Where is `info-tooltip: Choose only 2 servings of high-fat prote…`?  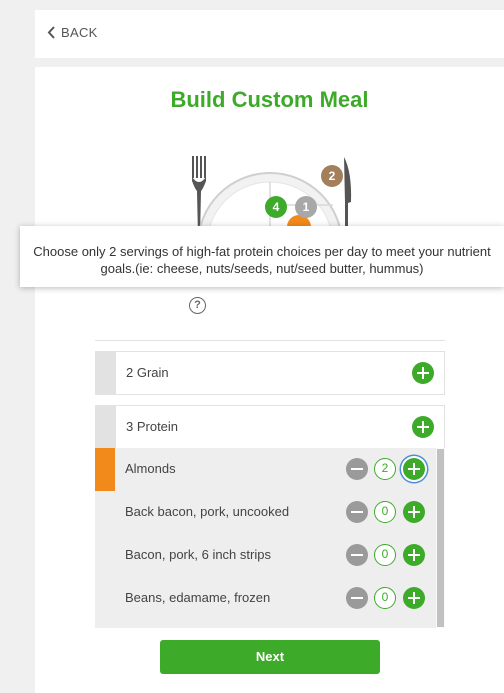
info-tooltip: Choose only 2 servings of high-fat prote… is located at coordinates (262, 256).